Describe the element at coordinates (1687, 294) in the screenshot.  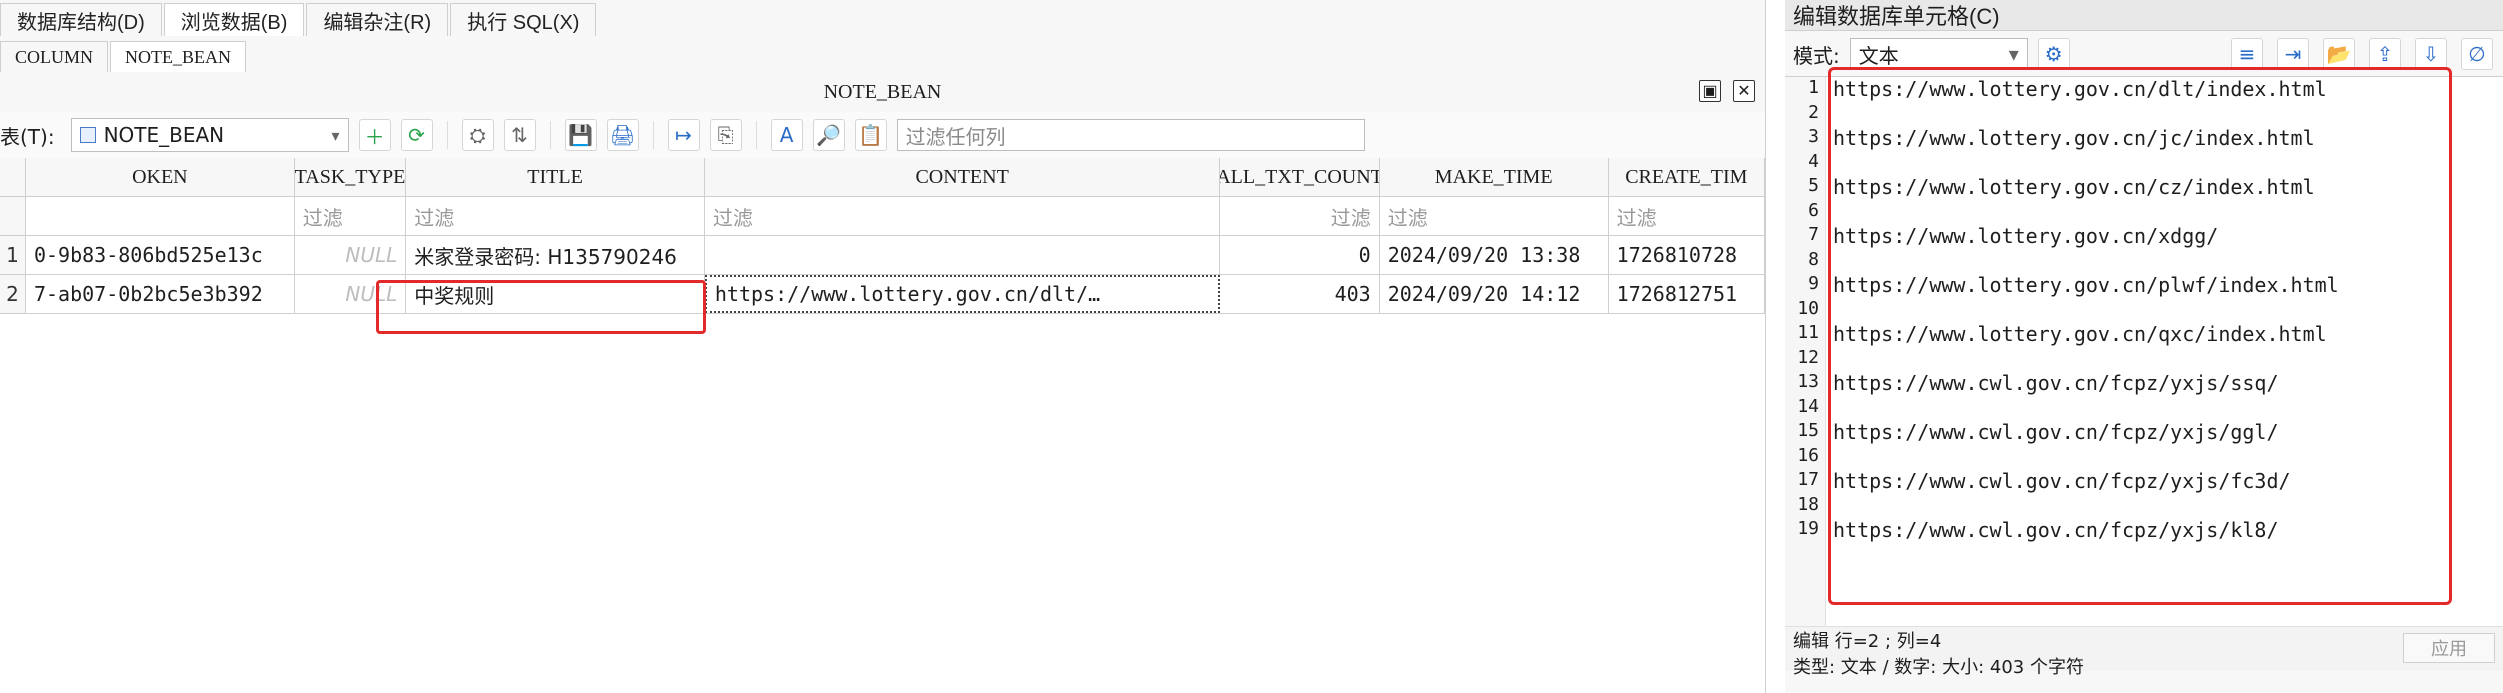
I see `cell-create-time: 1726812751` at that location.